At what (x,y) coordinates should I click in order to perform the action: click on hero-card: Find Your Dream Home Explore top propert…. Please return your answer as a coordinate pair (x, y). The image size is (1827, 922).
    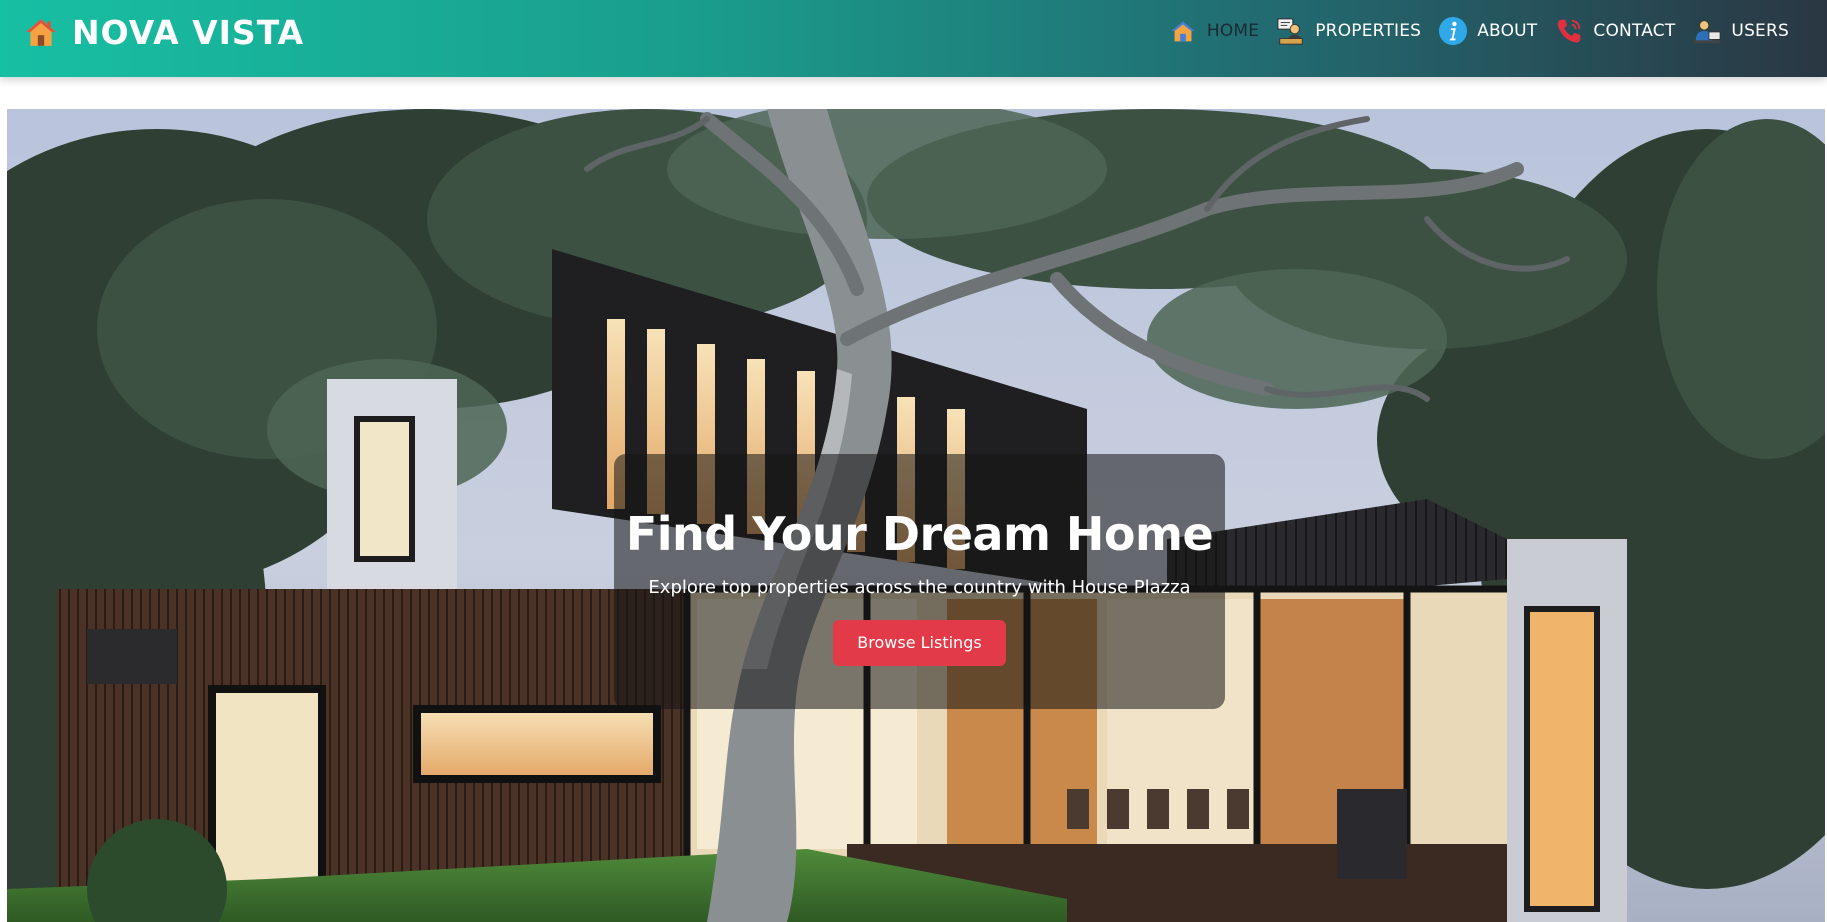
    Looking at the image, I should click on (919, 581).